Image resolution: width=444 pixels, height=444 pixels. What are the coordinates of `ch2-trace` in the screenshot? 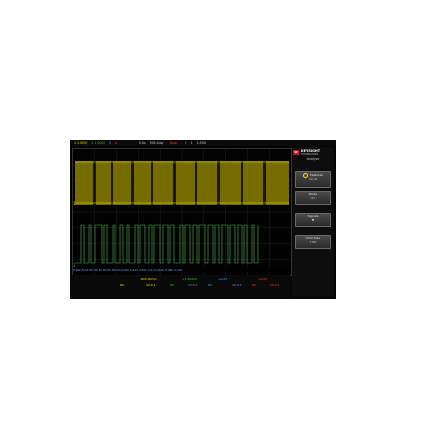 It's located at (167, 244).